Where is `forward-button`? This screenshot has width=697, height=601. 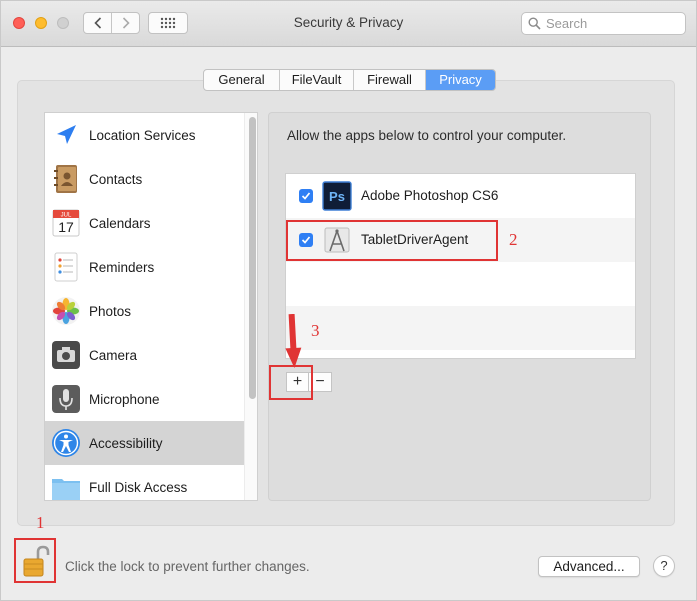 forward-button is located at coordinates (125, 23).